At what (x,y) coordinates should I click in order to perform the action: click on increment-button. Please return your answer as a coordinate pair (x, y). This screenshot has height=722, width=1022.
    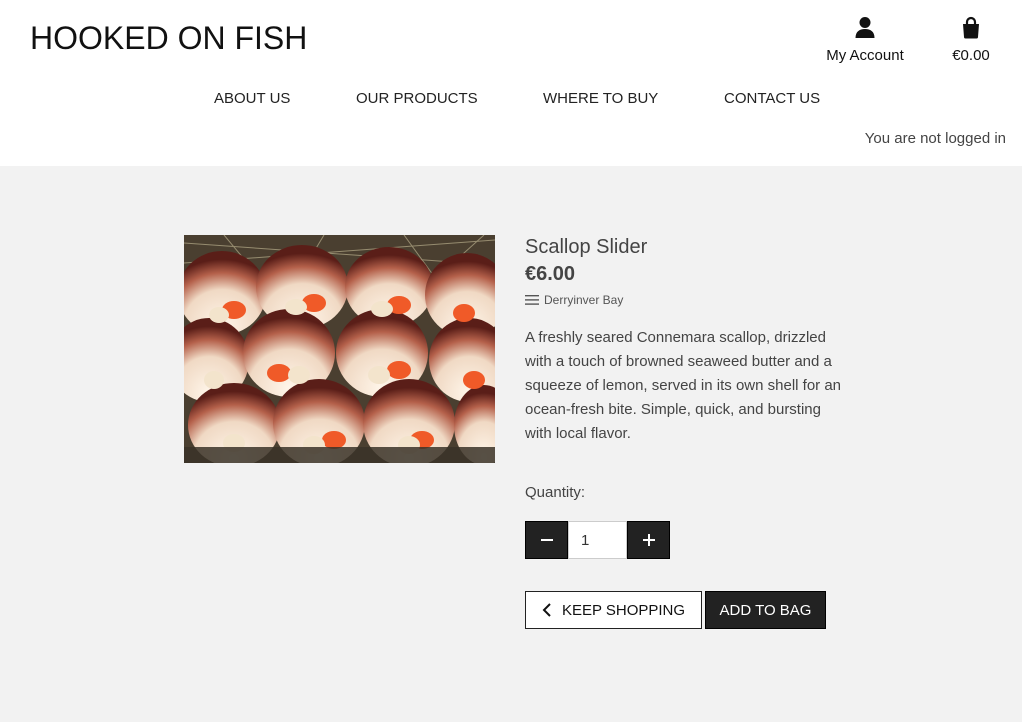
    Looking at the image, I should click on (648, 540).